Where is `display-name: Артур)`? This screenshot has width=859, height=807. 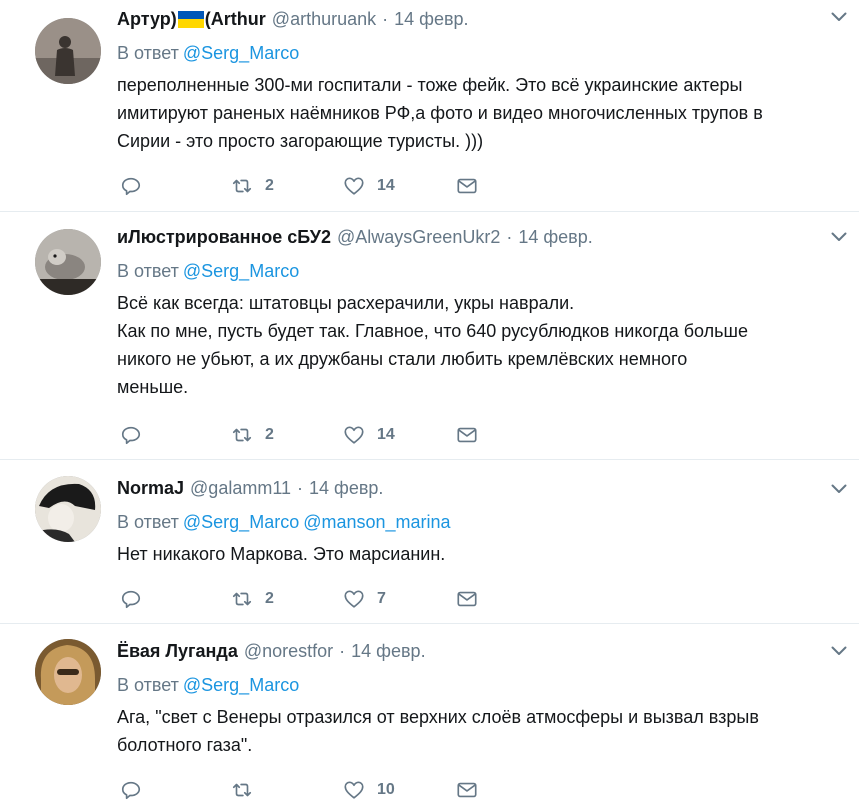
display-name: Артур) is located at coordinates (147, 19).